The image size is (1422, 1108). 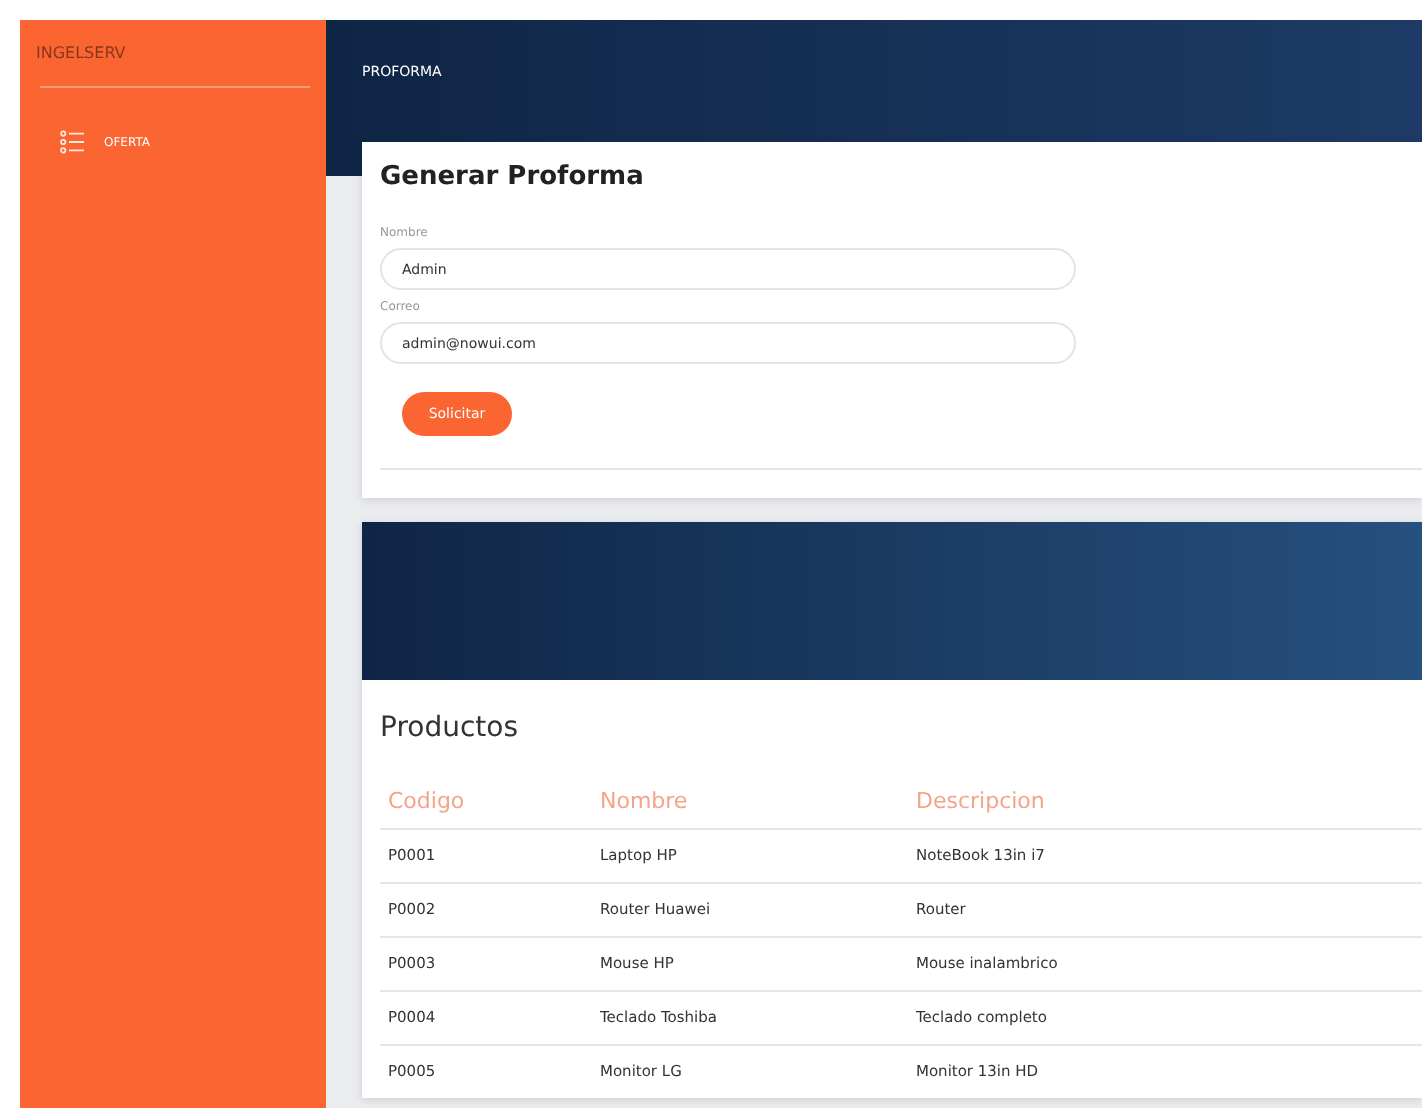 I want to click on column-header: Nombre, so click(x=750, y=808).